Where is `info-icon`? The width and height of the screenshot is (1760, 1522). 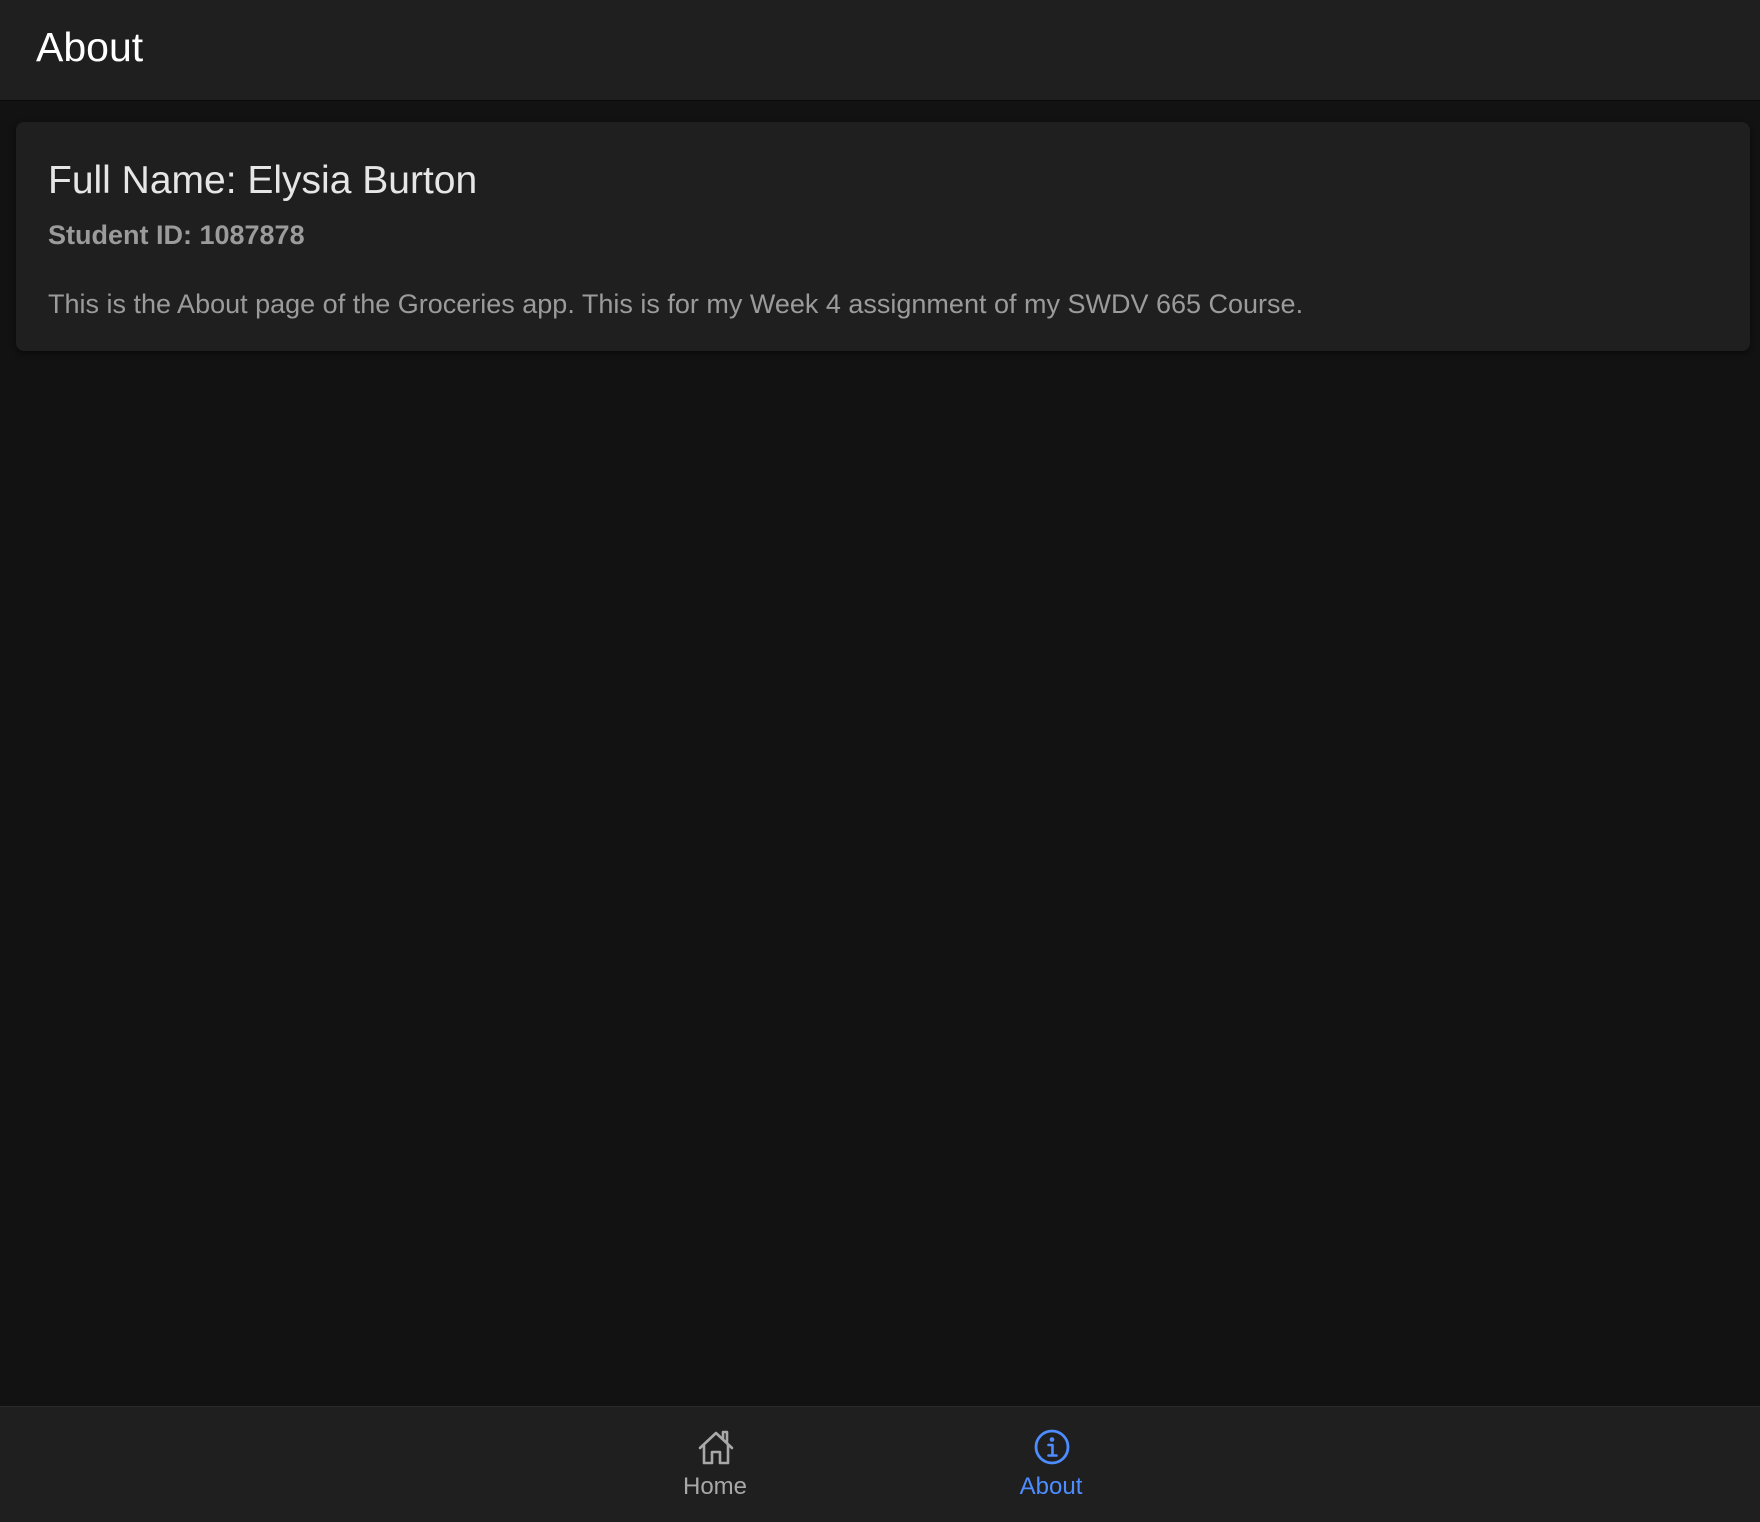
info-icon is located at coordinates (1052, 1447).